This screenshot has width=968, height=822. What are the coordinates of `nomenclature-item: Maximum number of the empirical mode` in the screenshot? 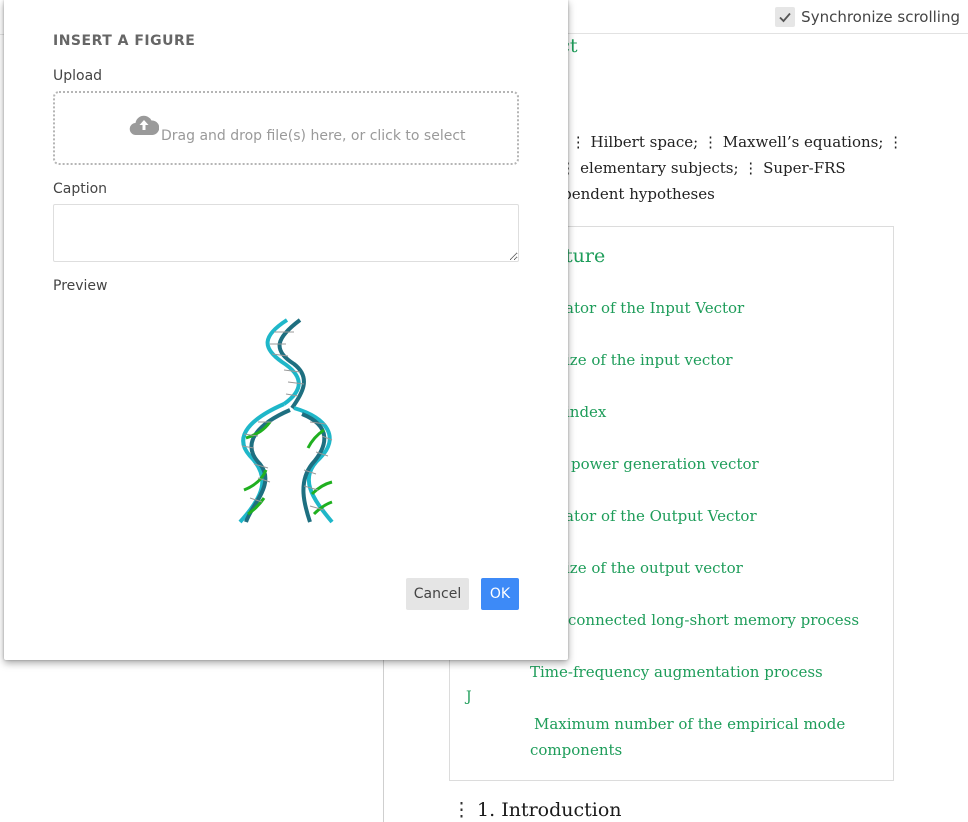 It's located at (690, 724).